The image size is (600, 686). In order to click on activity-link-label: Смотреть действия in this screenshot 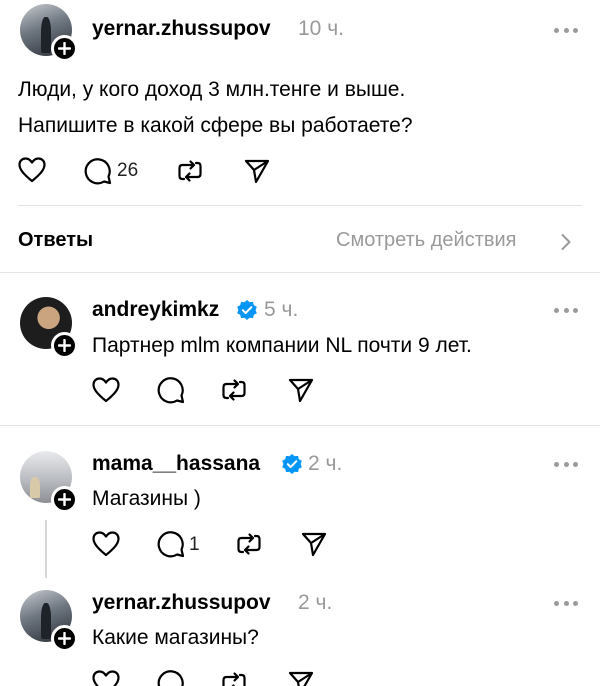, I will do `click(426, 240)`.